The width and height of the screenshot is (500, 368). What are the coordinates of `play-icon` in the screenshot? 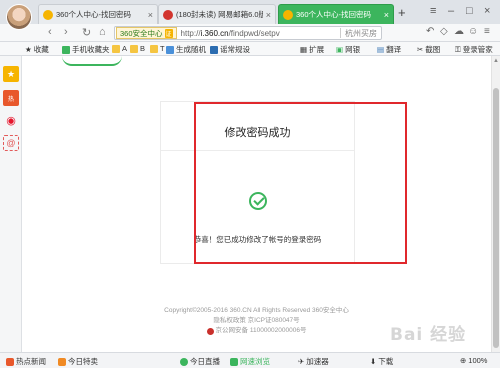 It's located at (184, 361).